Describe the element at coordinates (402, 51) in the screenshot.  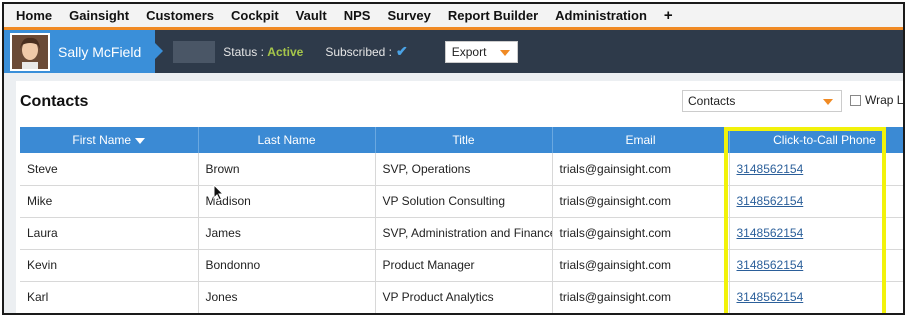
I see `check-icon: ✔` at that location.